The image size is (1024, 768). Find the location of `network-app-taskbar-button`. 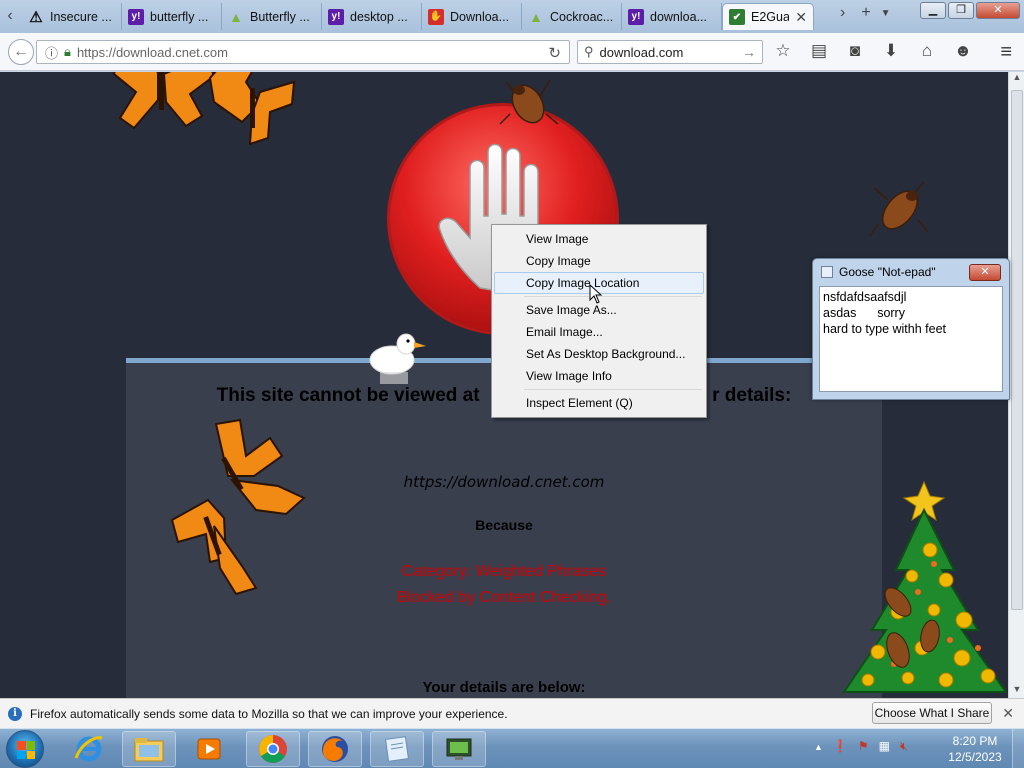

network-app-taskbar-button is located at coordinates (459, 749).